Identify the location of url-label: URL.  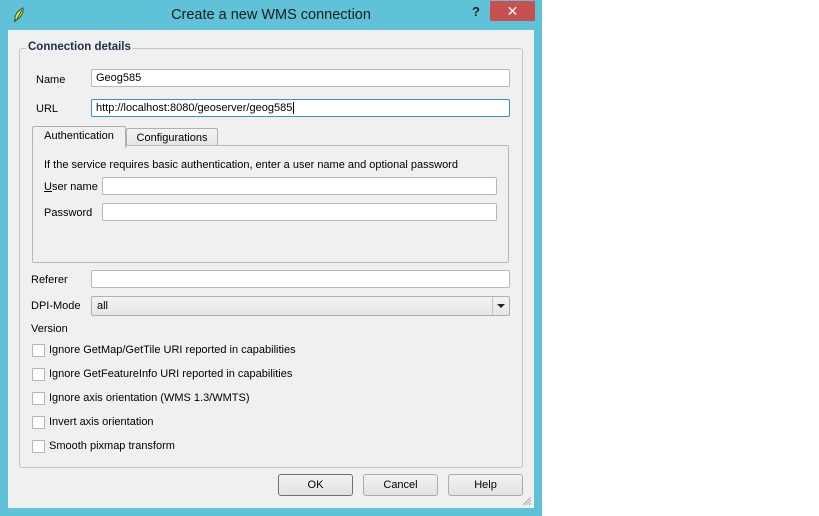
(47, 109).